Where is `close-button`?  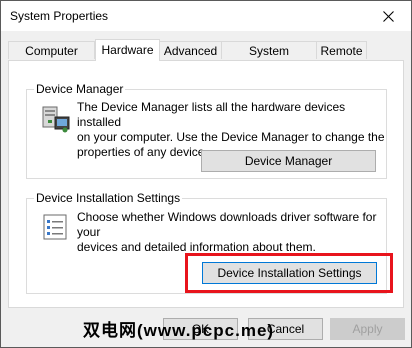
close-button is located at coordinates (388, 16).